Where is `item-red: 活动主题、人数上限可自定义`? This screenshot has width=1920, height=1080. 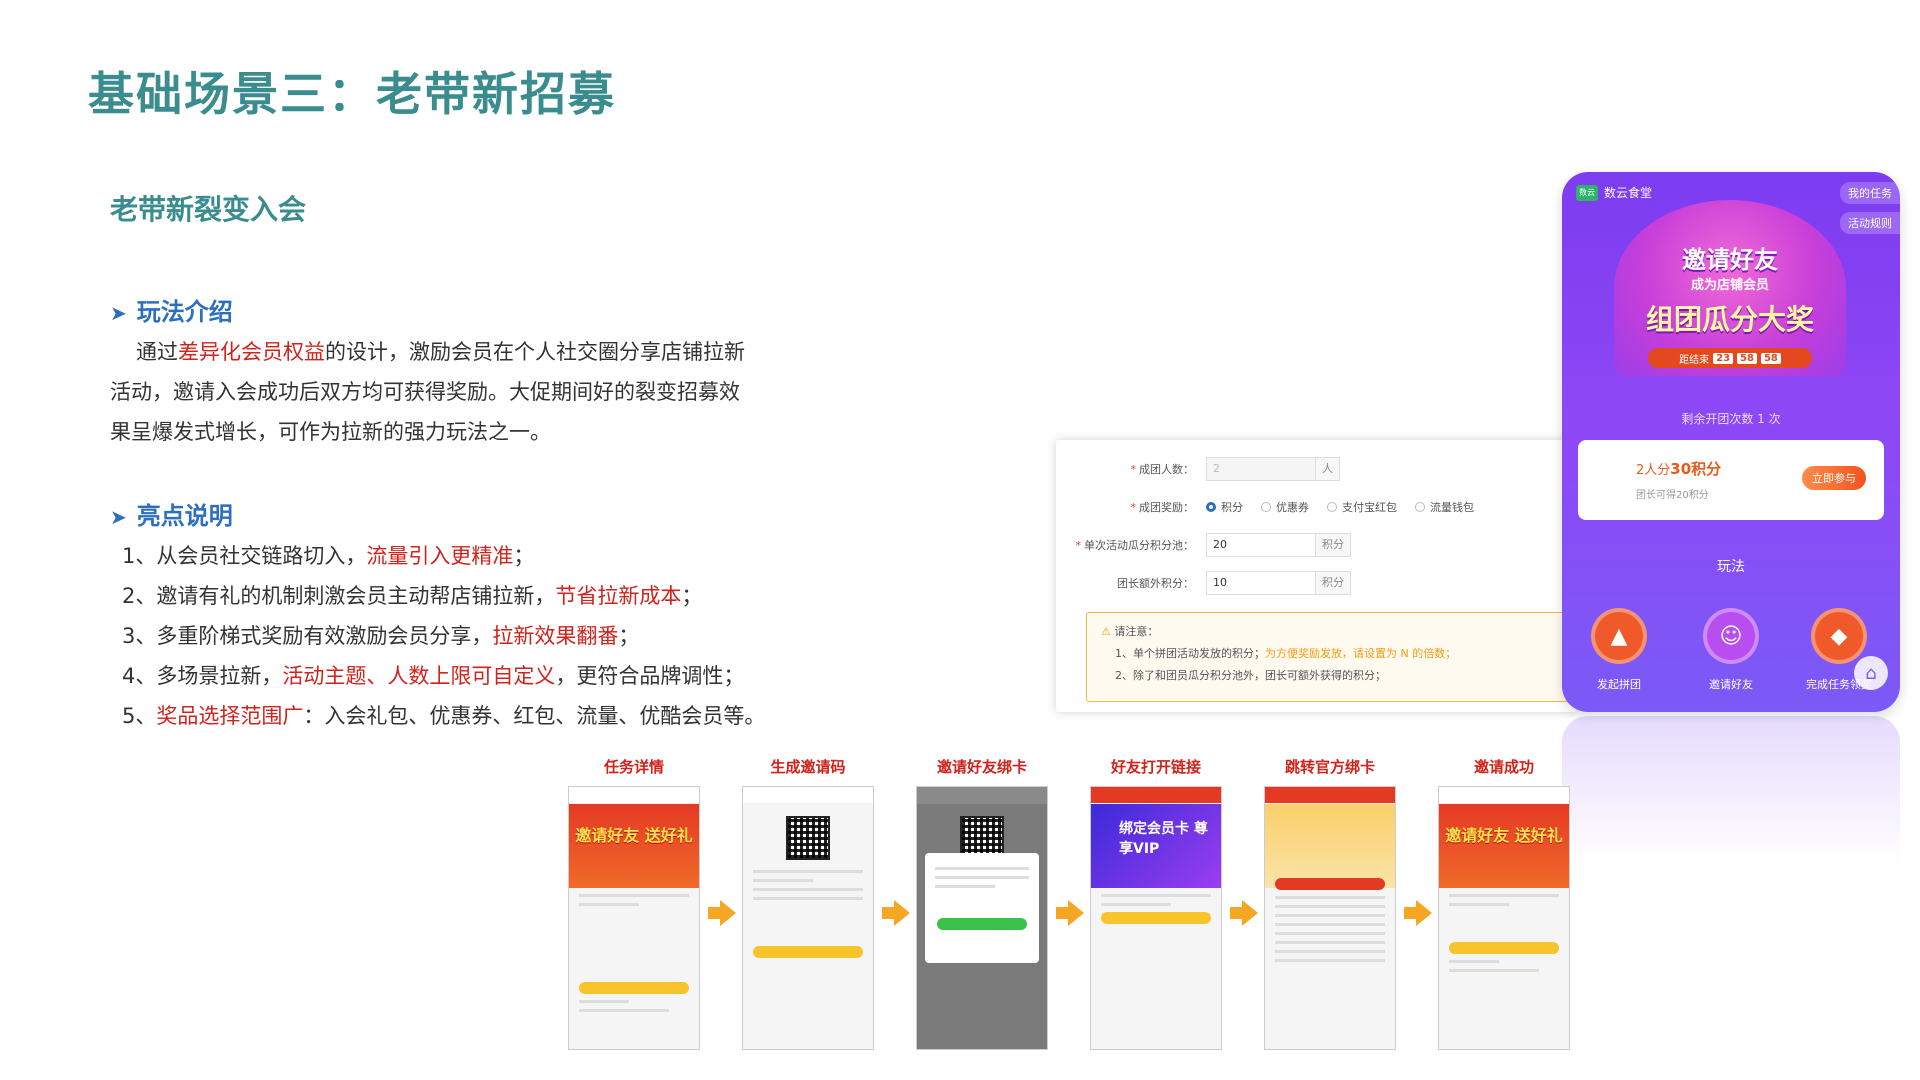 item-red: 活动主题、人数上限可自定义 is located at coordinates (419, 676).